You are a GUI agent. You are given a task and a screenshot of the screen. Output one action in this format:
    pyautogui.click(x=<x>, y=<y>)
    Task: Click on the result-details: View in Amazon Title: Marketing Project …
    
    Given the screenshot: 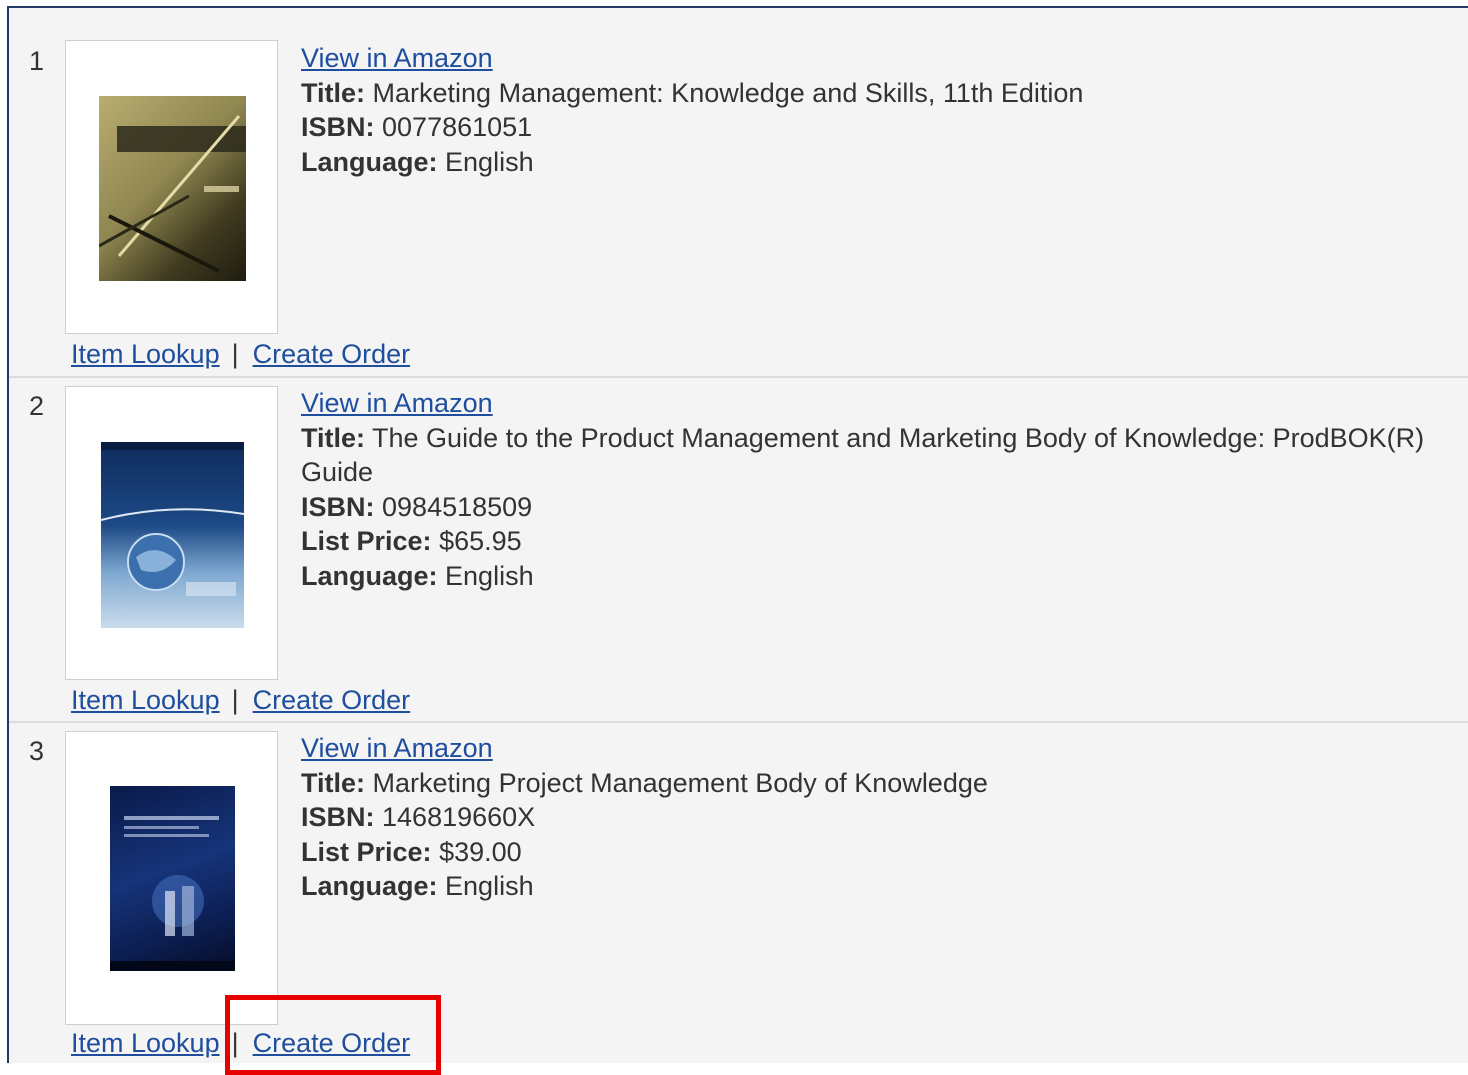 What is the action you would take?
    pyautogui.click(x=881, y=817)
    